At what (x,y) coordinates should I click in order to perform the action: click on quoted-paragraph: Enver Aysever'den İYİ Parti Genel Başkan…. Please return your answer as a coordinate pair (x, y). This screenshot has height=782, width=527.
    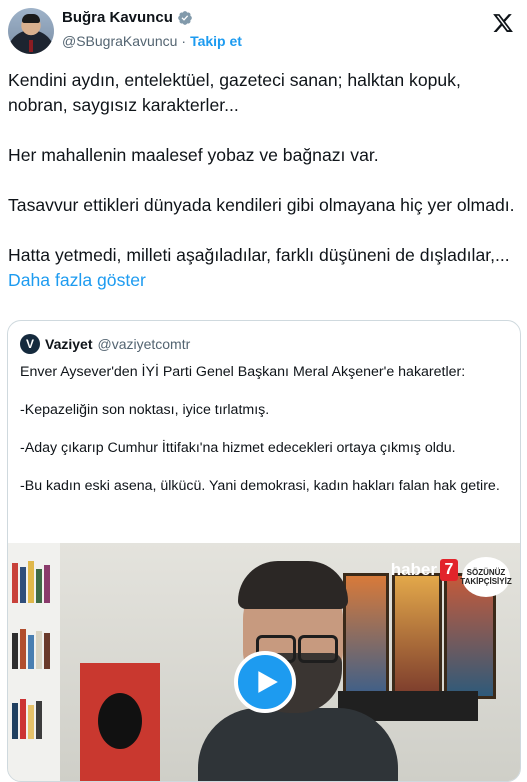
    Looking at the image, I should click on (243, 372).